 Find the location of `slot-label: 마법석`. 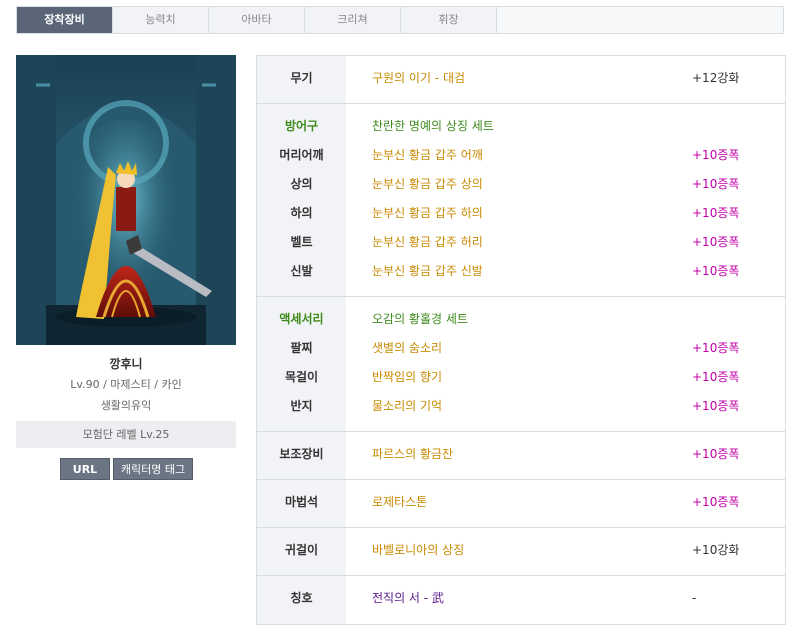

slot-label: 마법석 is located at coordinates (301, 502).